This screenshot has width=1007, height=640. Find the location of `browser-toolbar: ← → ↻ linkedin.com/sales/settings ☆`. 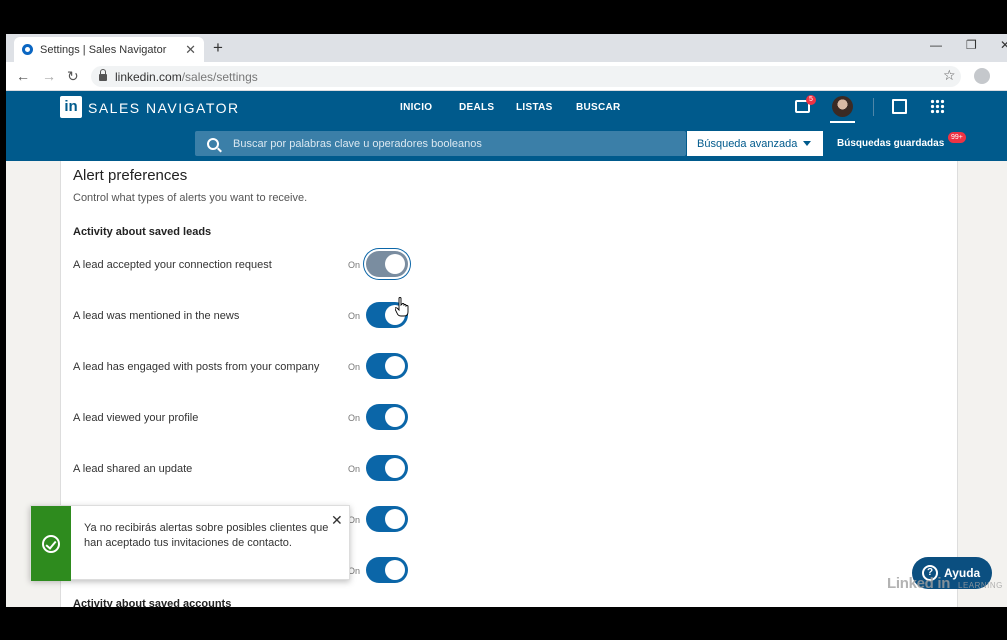

browser-toolbar: ← → ↻ linkedin.com/sales/settings ☆ is located at coordinates (506, 76).